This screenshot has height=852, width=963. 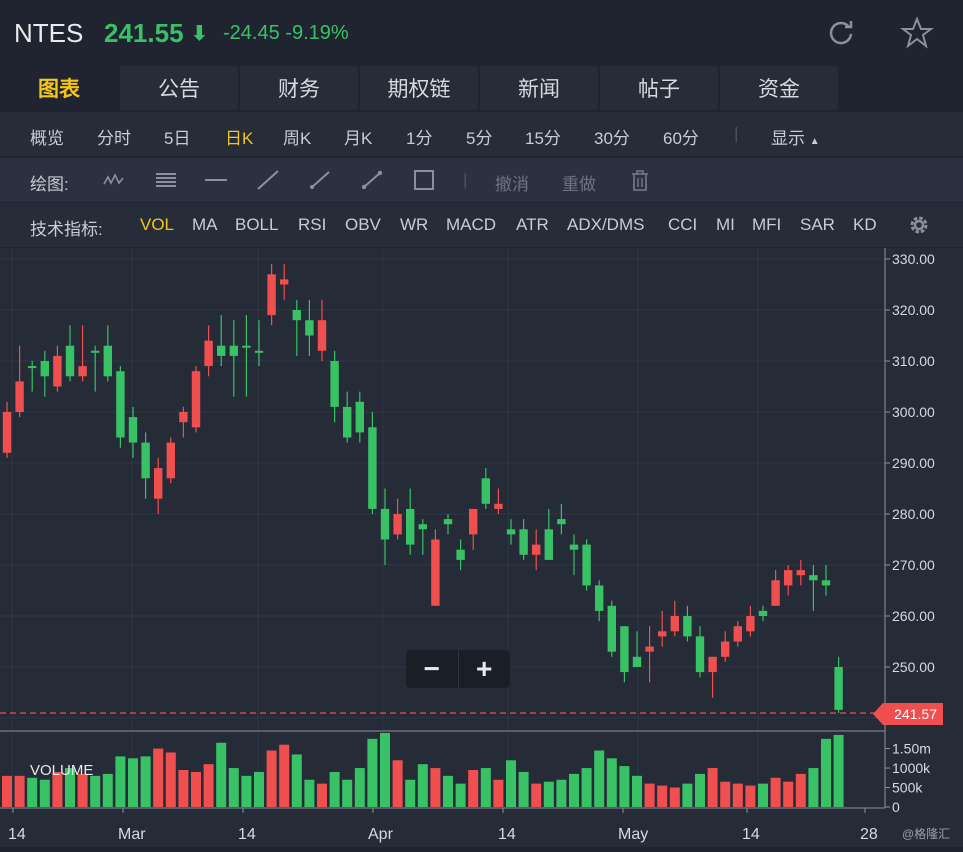 I want to click on ray-line-icon, so click(x=320, y=180).